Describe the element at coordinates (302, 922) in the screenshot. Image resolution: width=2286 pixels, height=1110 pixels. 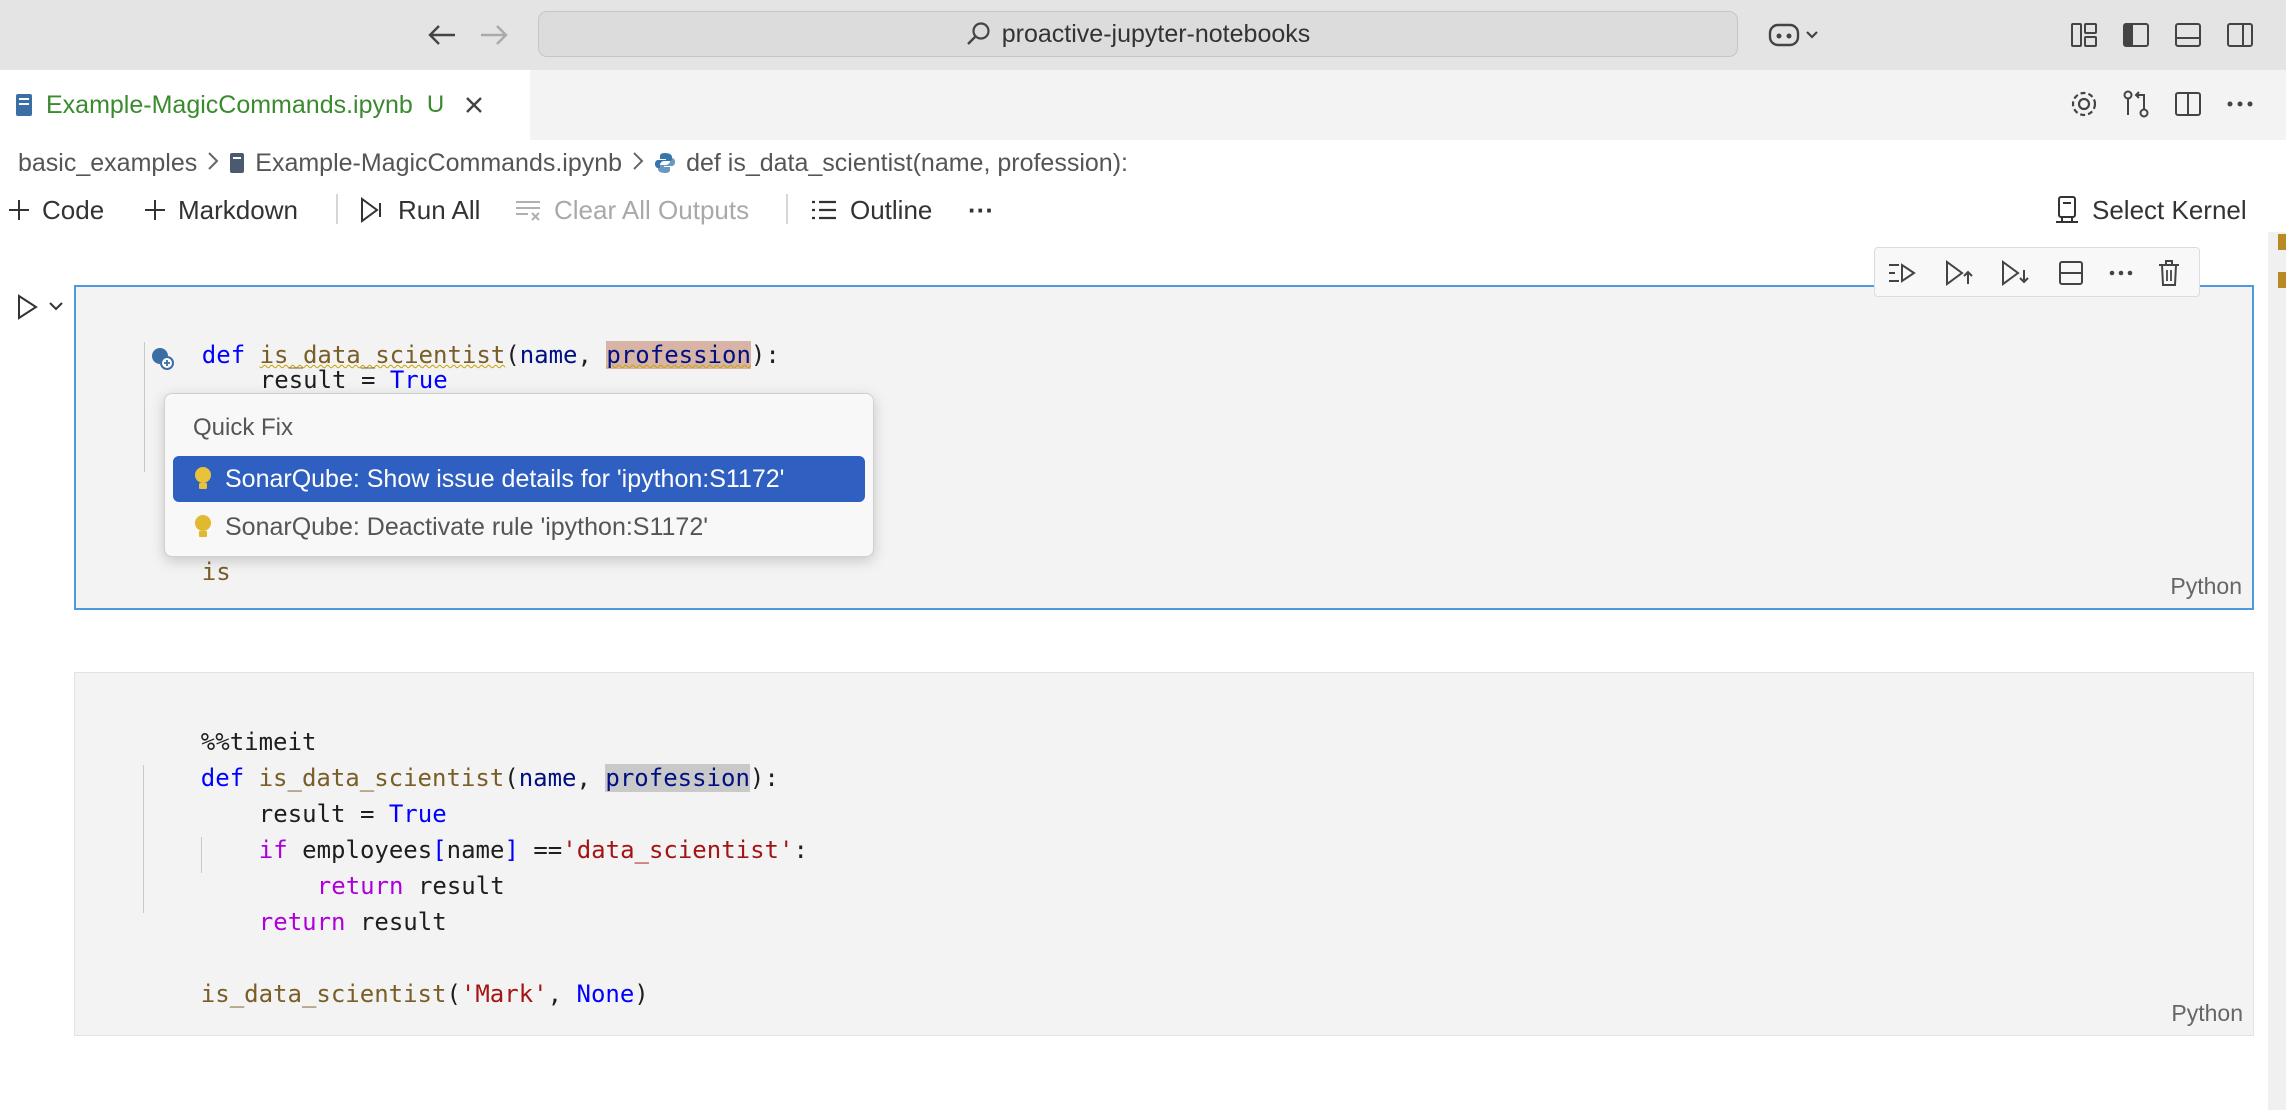
I see `keyword: return` at that location.